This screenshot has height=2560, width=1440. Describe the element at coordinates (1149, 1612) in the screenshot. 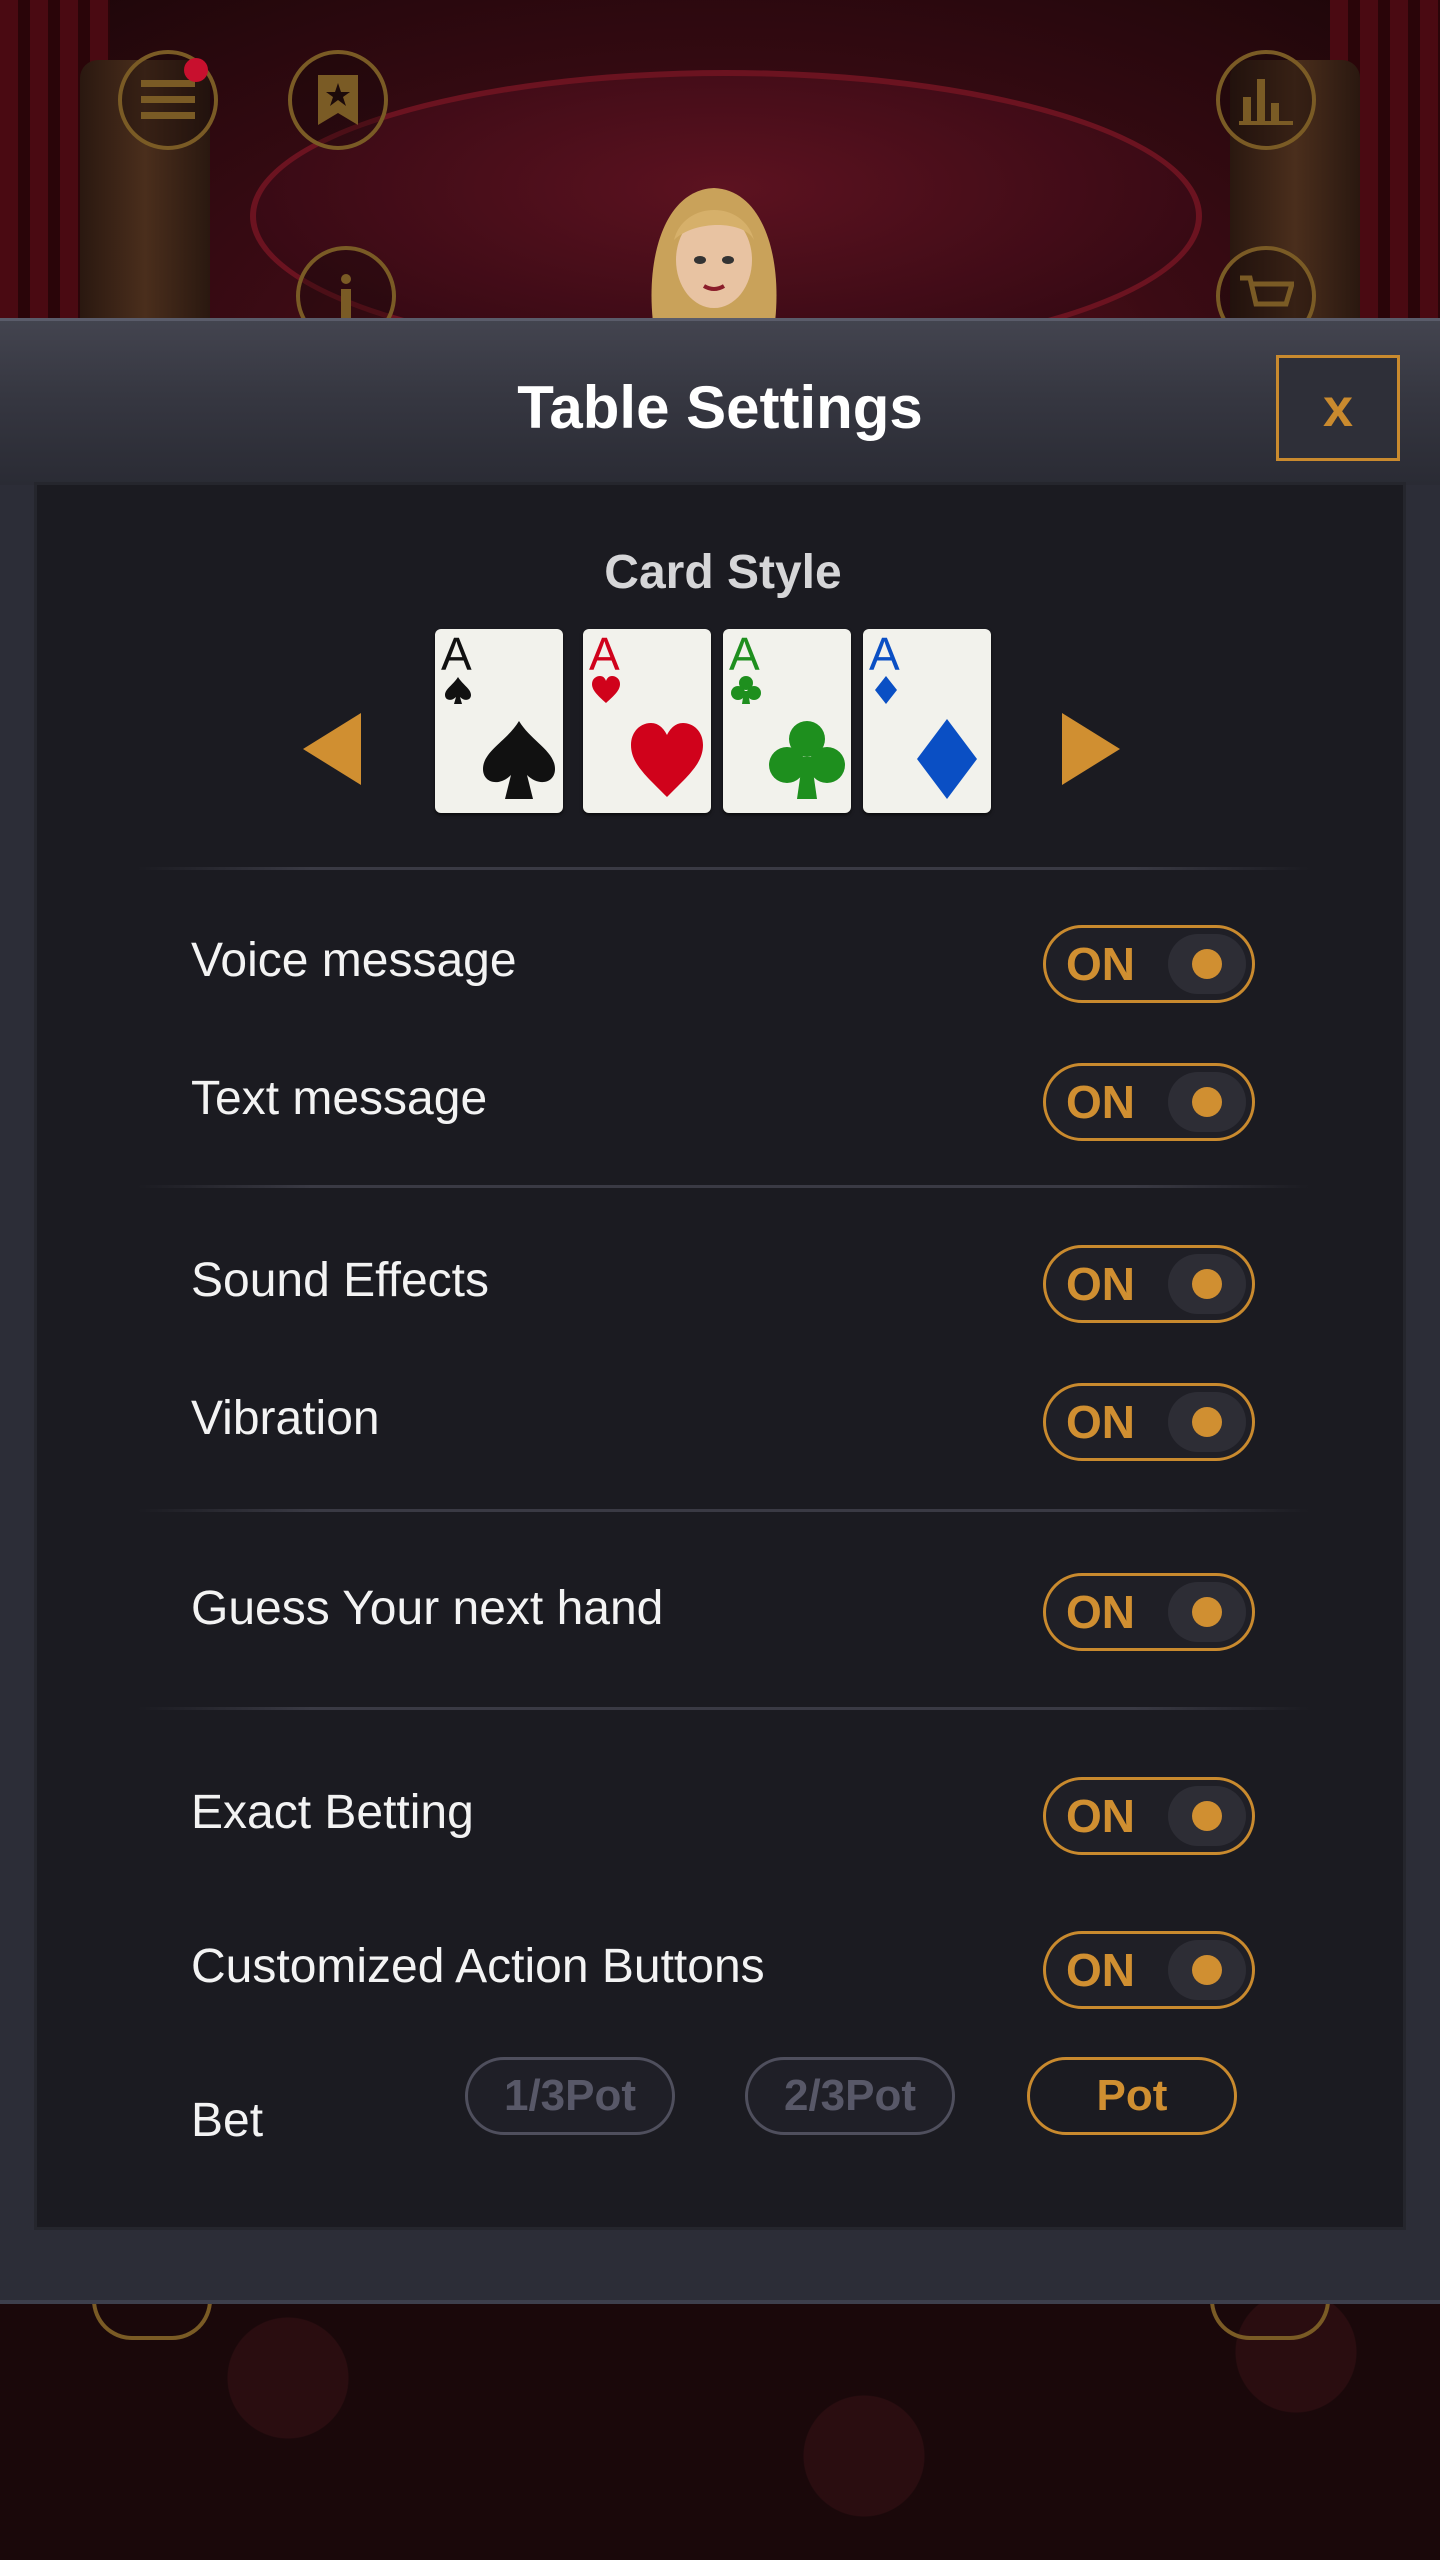

I see `guess-next-hand-toggle: ON` at that location.